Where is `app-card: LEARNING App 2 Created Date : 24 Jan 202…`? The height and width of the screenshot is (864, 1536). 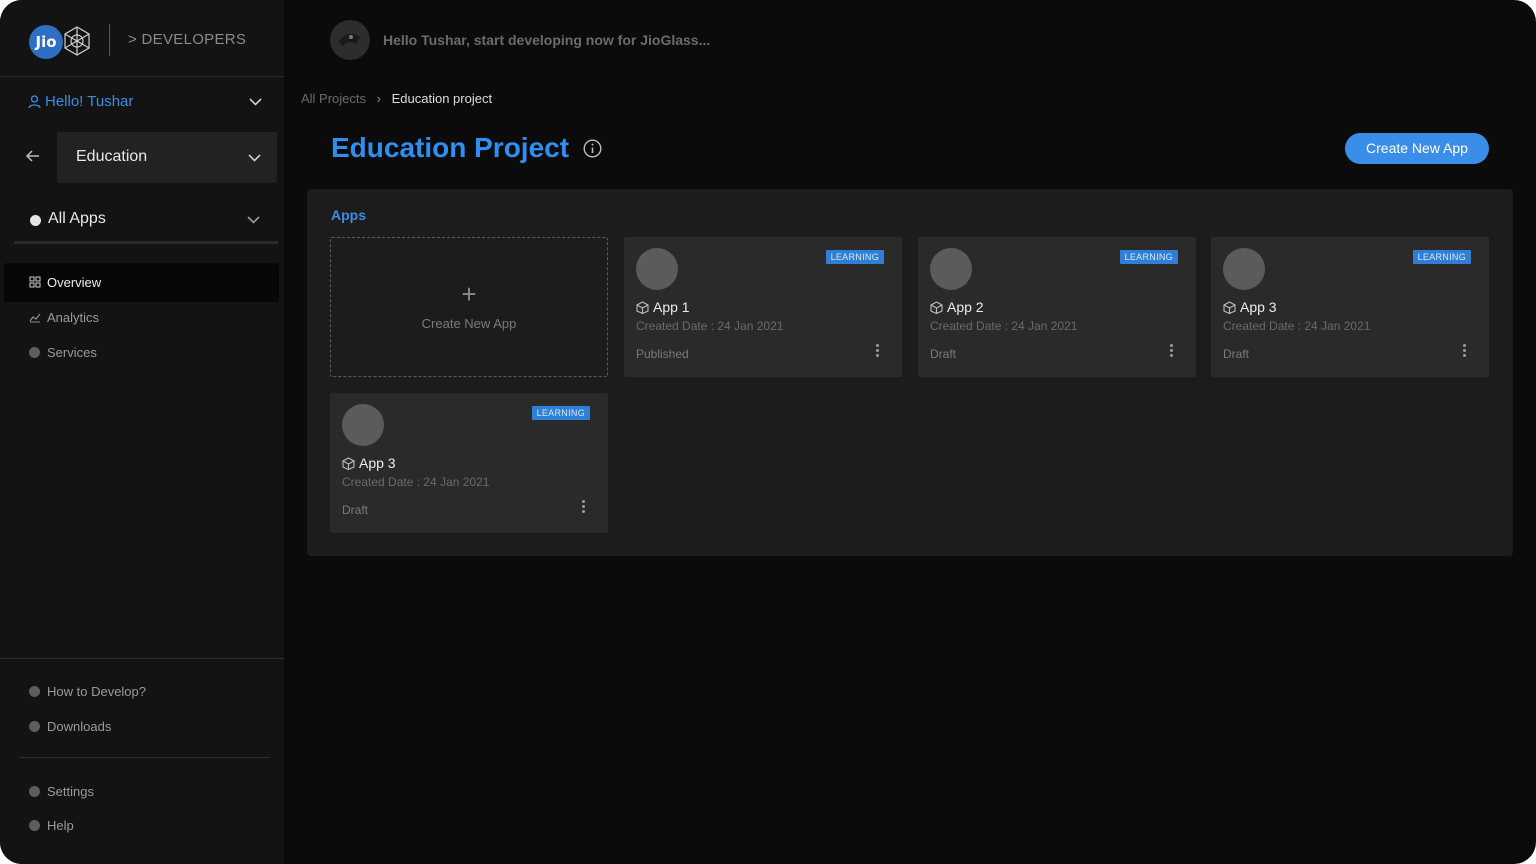
app-card: LEARNING App 2 Created Date : 24 Jan 202… is located at coordinates (1057, 307).